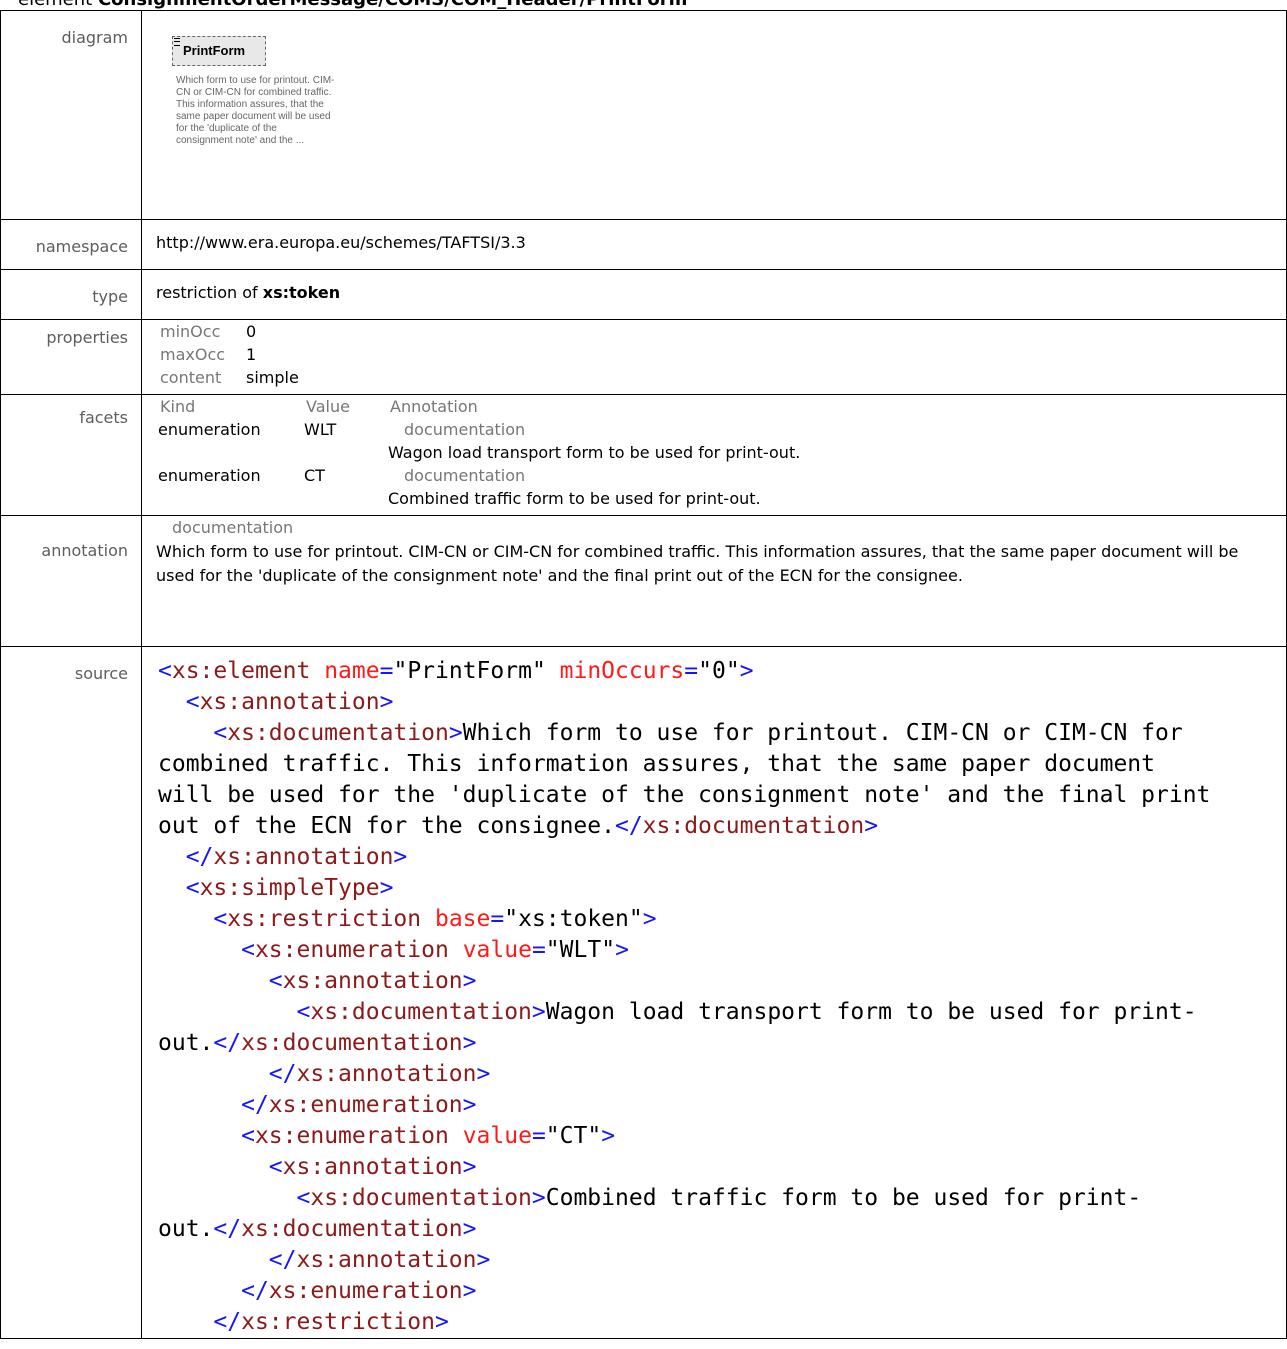 The width and height of the screenshot is (1287, 1349). I want to click on facets-header-kind: Kind, so click(178, 406).